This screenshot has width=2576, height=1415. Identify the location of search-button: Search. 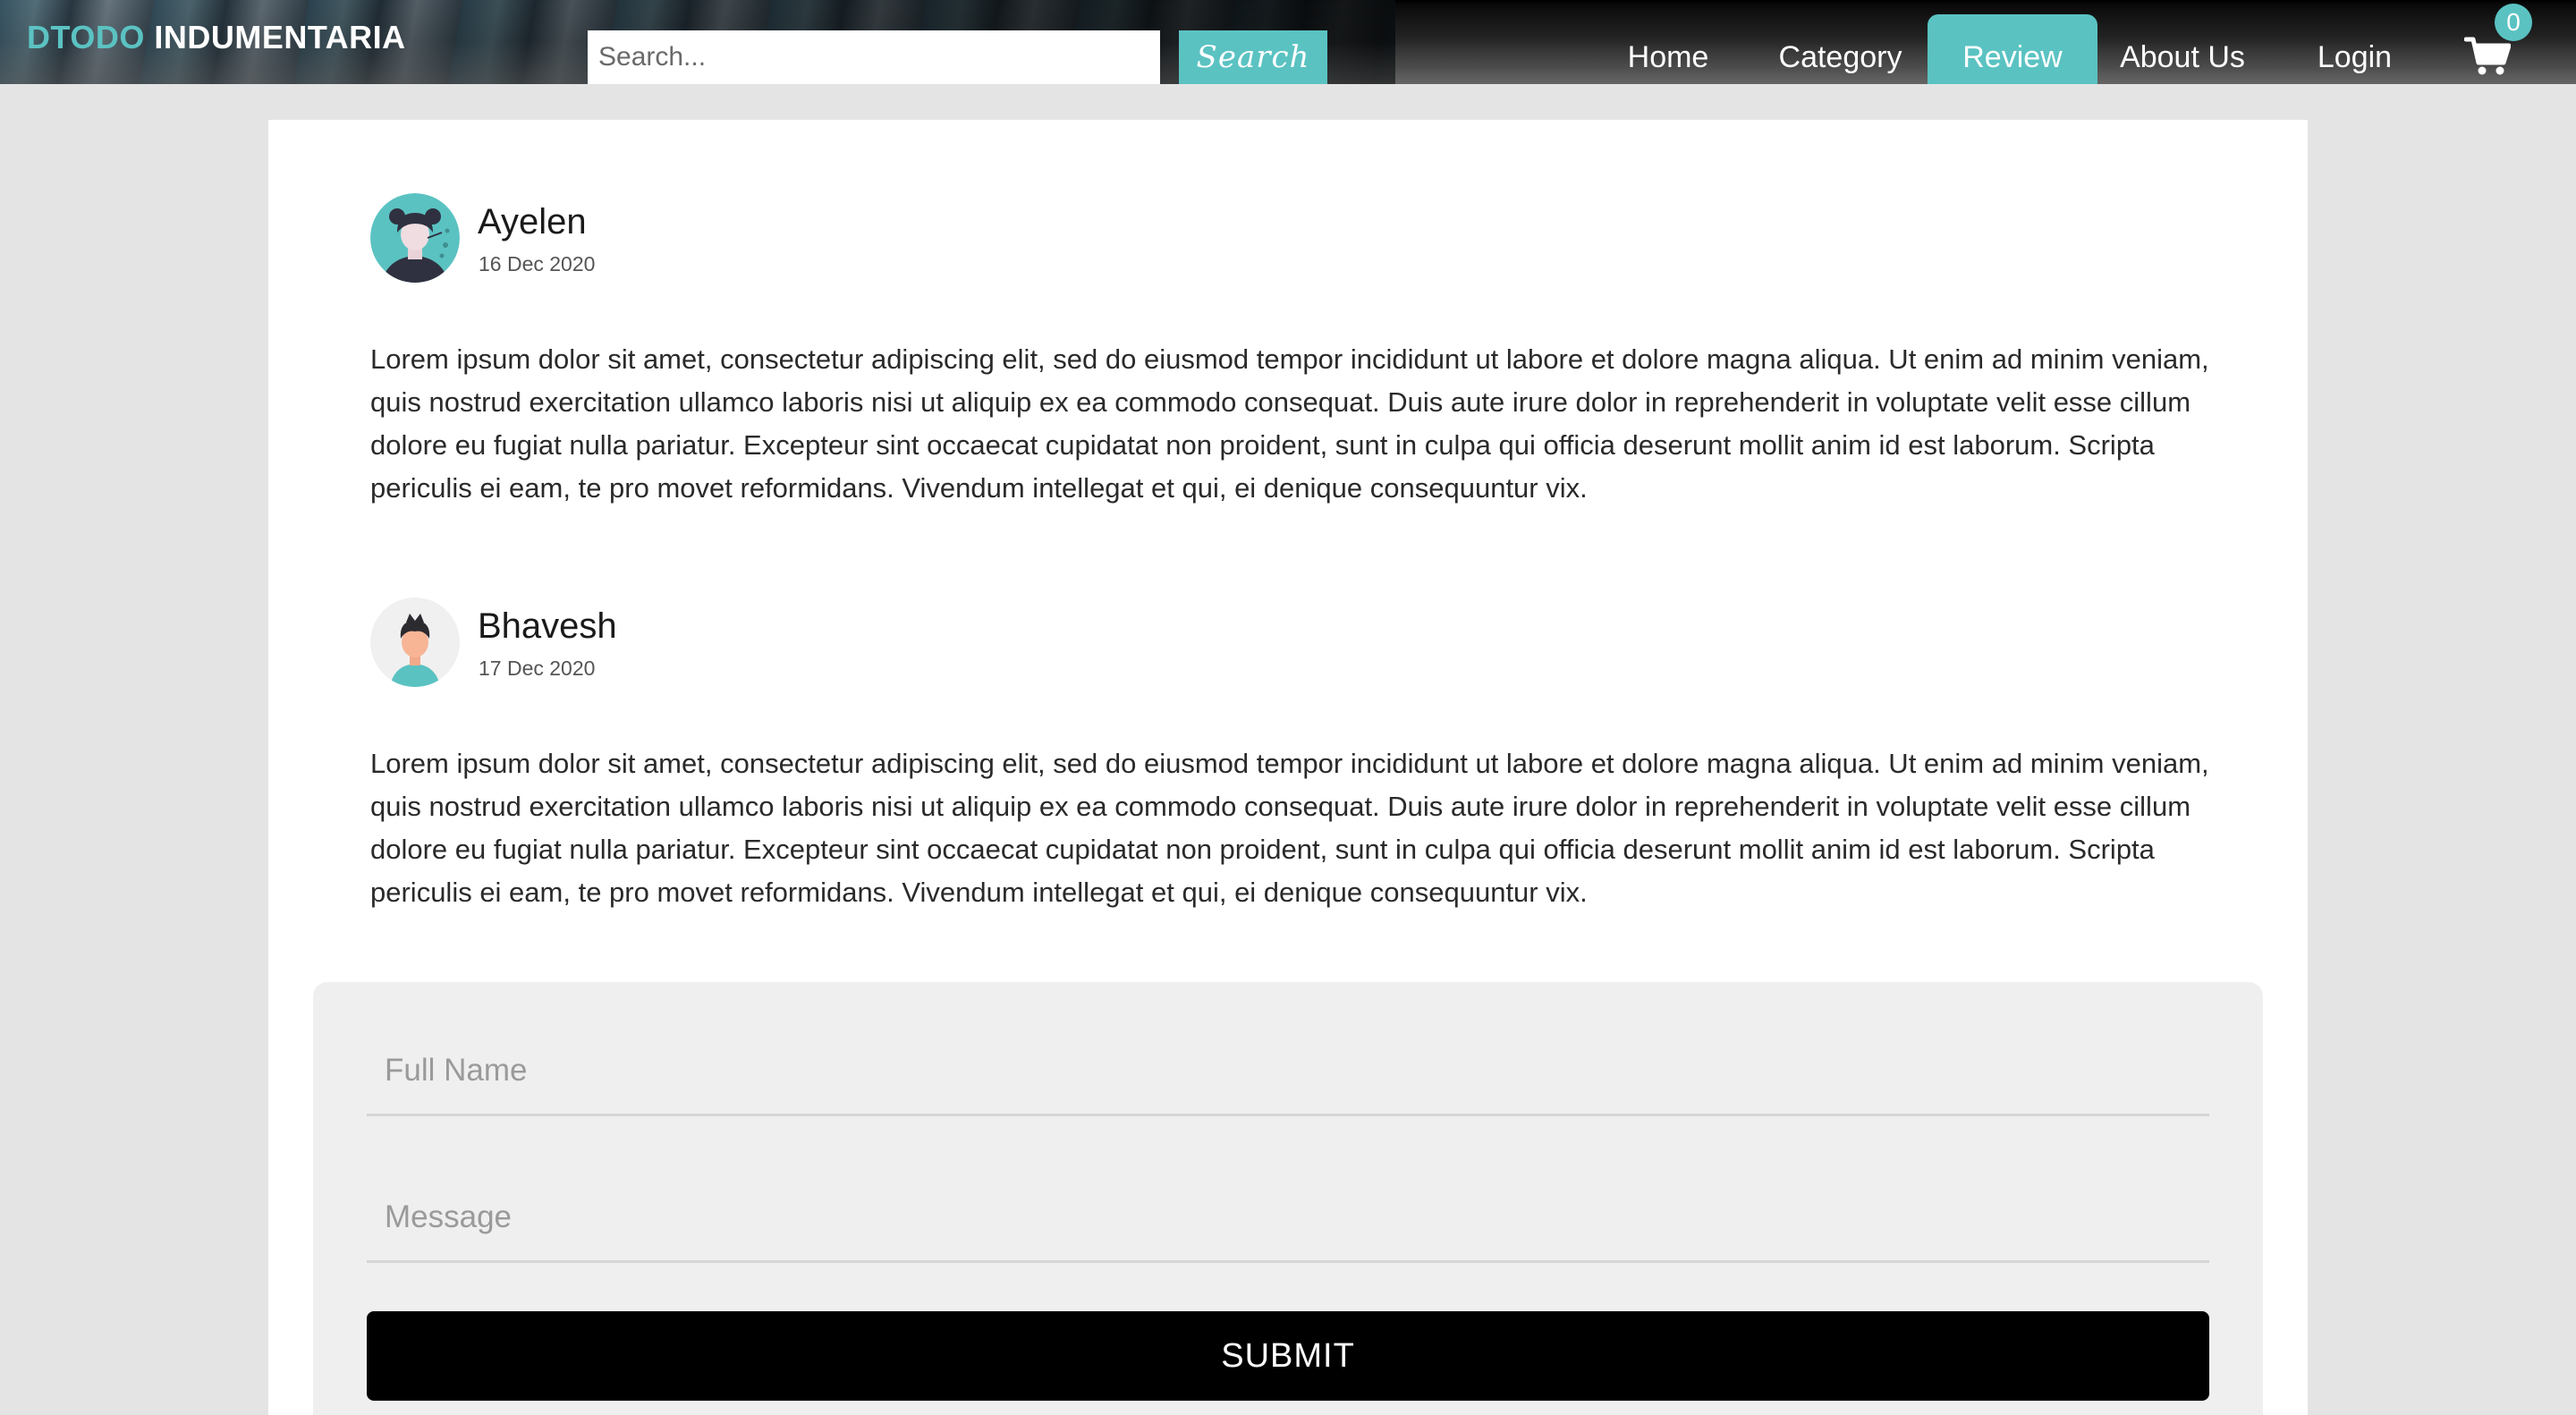
(1253, 57).